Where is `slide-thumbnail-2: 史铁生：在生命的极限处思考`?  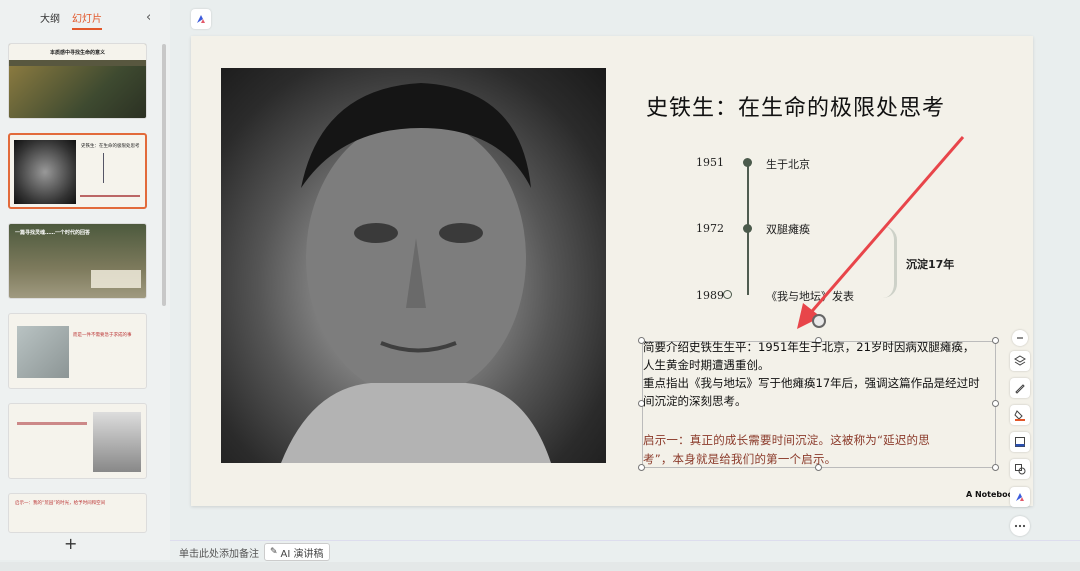
slide-thumbnail-2: 史铁生：在生命的极限处思考 is located at coordinates (77, 171).